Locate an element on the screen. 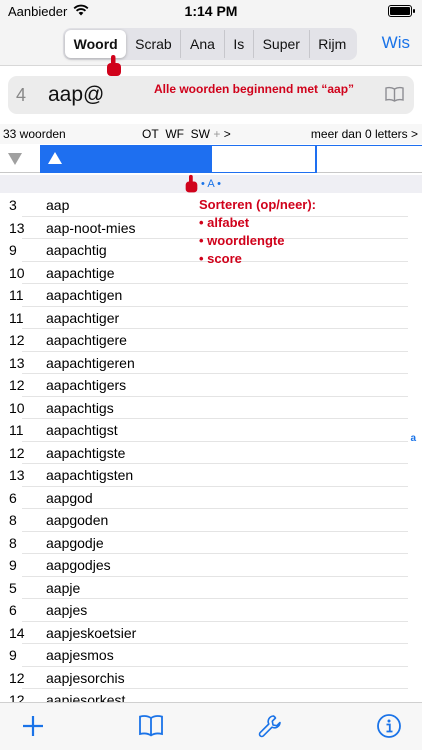 The image size is (422, 750). filter-flags: OT WF SW + > is located at coordinates (186, 134).